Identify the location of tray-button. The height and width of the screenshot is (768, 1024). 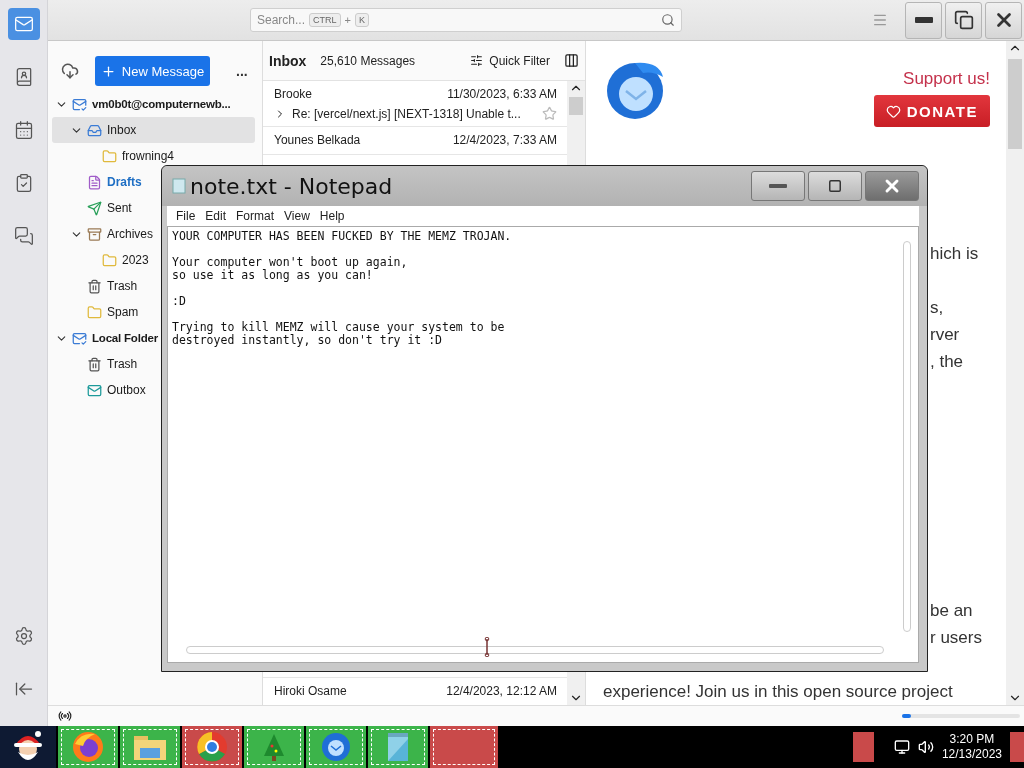
(863, 747).